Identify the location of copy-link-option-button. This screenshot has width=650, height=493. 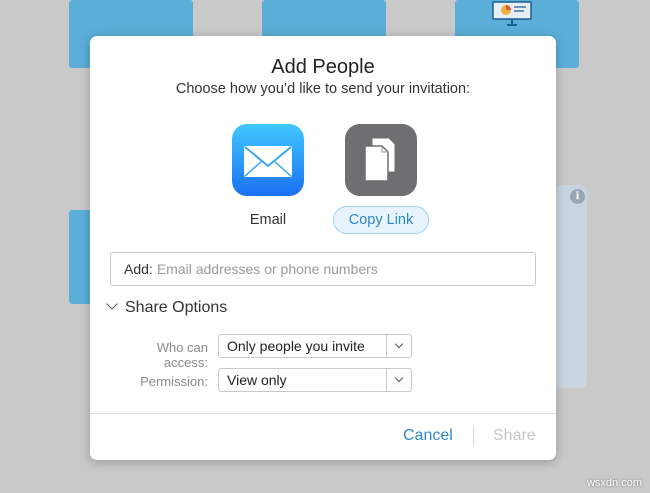
(381, 160).